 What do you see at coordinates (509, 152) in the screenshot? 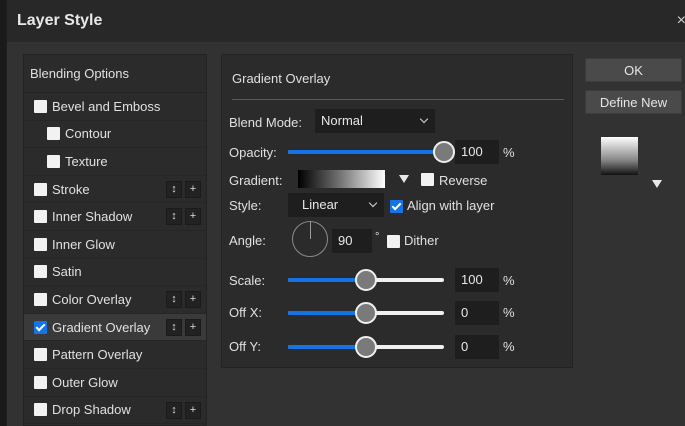
I see `opacity-unit: %` at bounding box center [509, 152].